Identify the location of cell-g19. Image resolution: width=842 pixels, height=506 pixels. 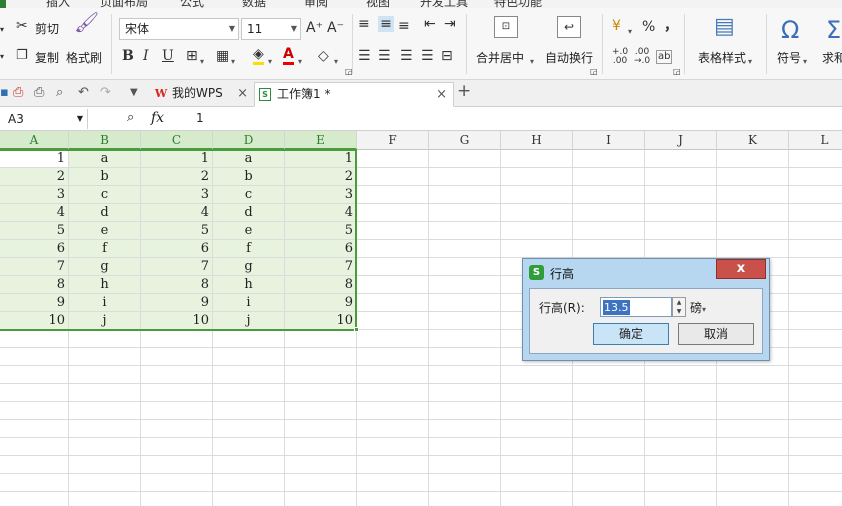
(465, 483).